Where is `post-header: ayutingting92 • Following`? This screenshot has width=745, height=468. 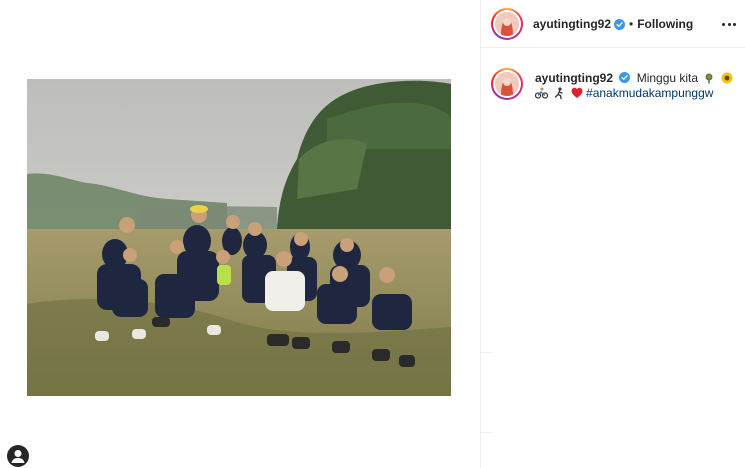
post-header: ayutingting92 • Following is located at coordinates (613, 24).